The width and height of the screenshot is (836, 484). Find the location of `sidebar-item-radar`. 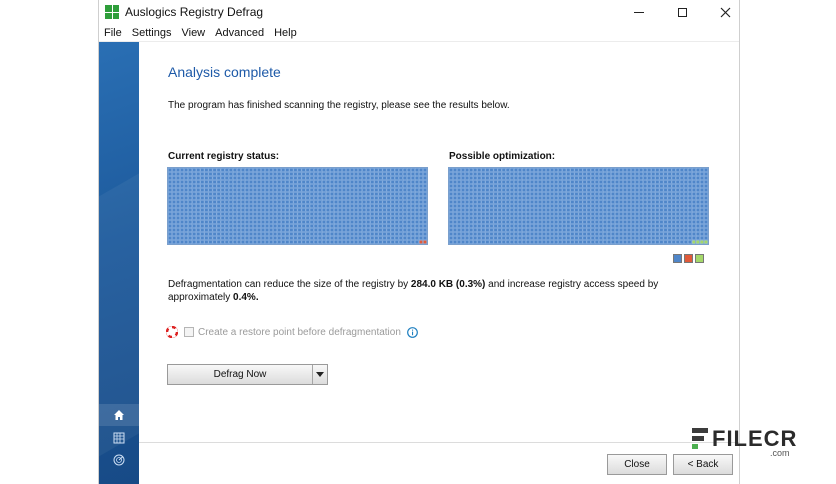

sidebar-item-radar is located at coordinates (119, 460).